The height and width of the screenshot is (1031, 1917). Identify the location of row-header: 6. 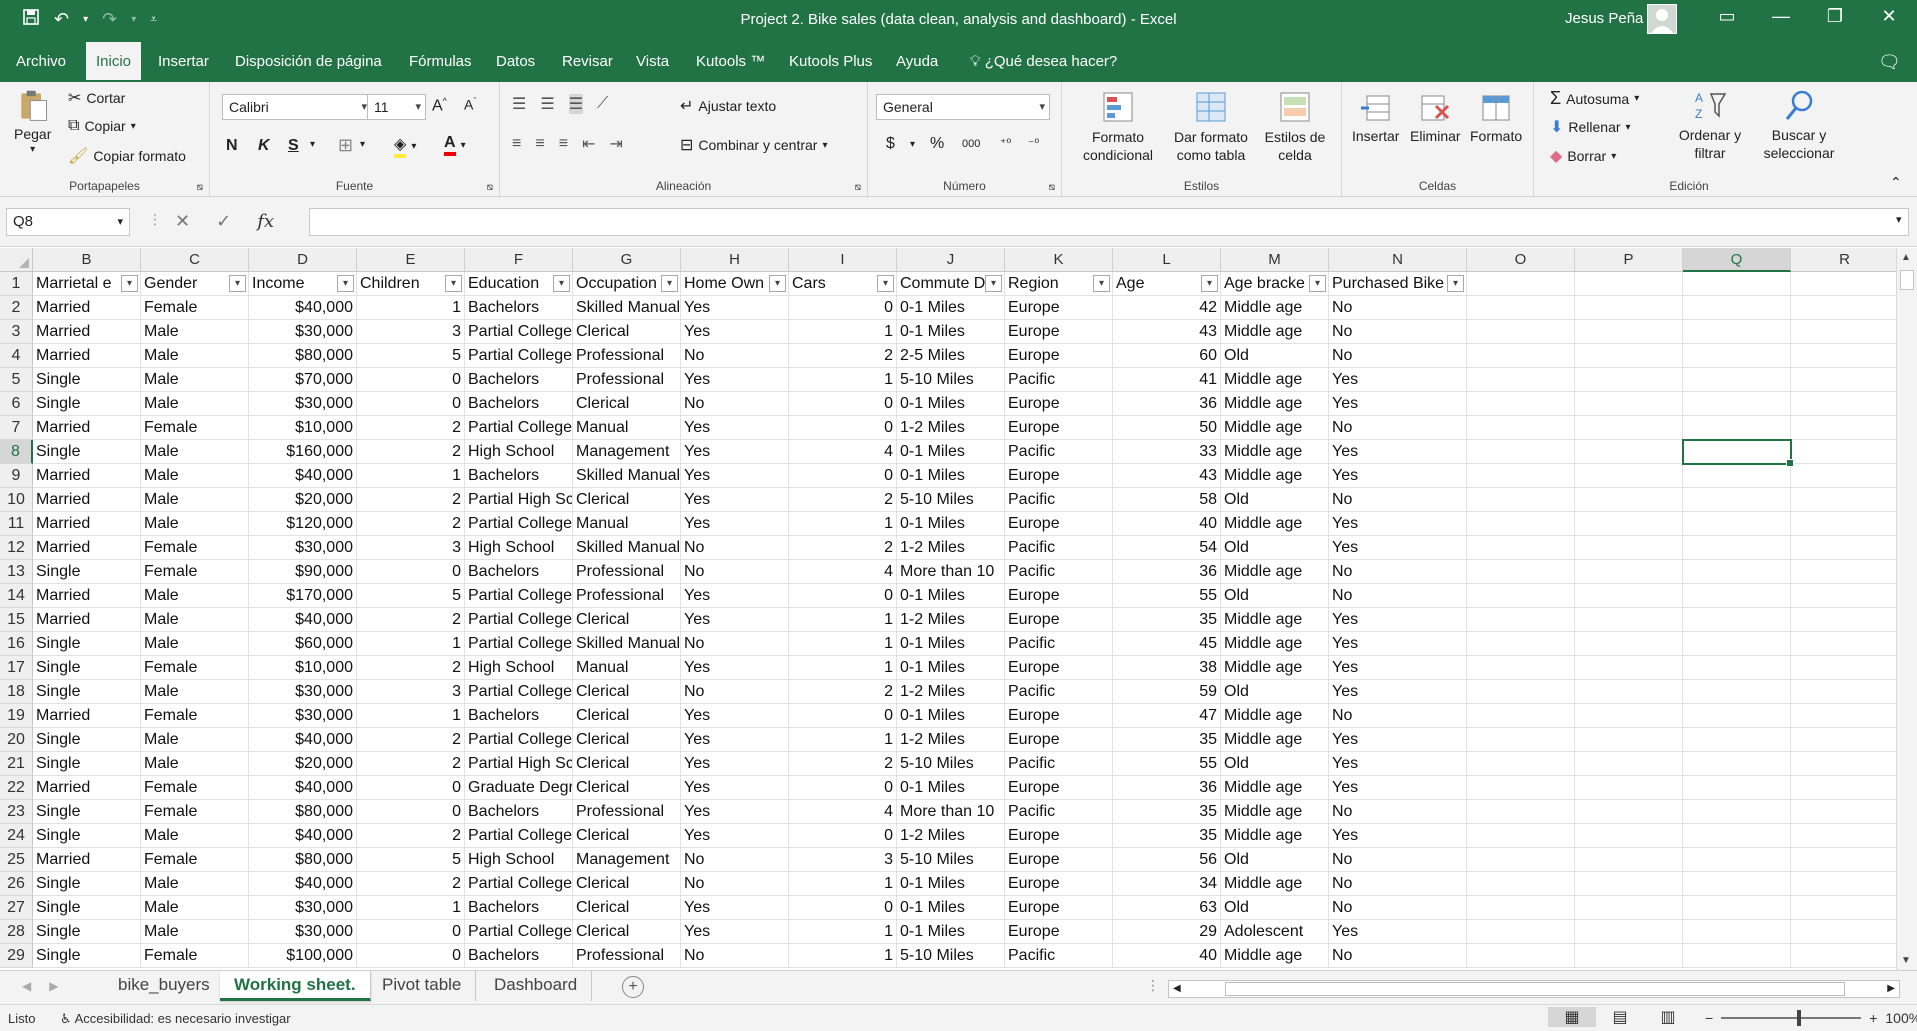
(16, 404).